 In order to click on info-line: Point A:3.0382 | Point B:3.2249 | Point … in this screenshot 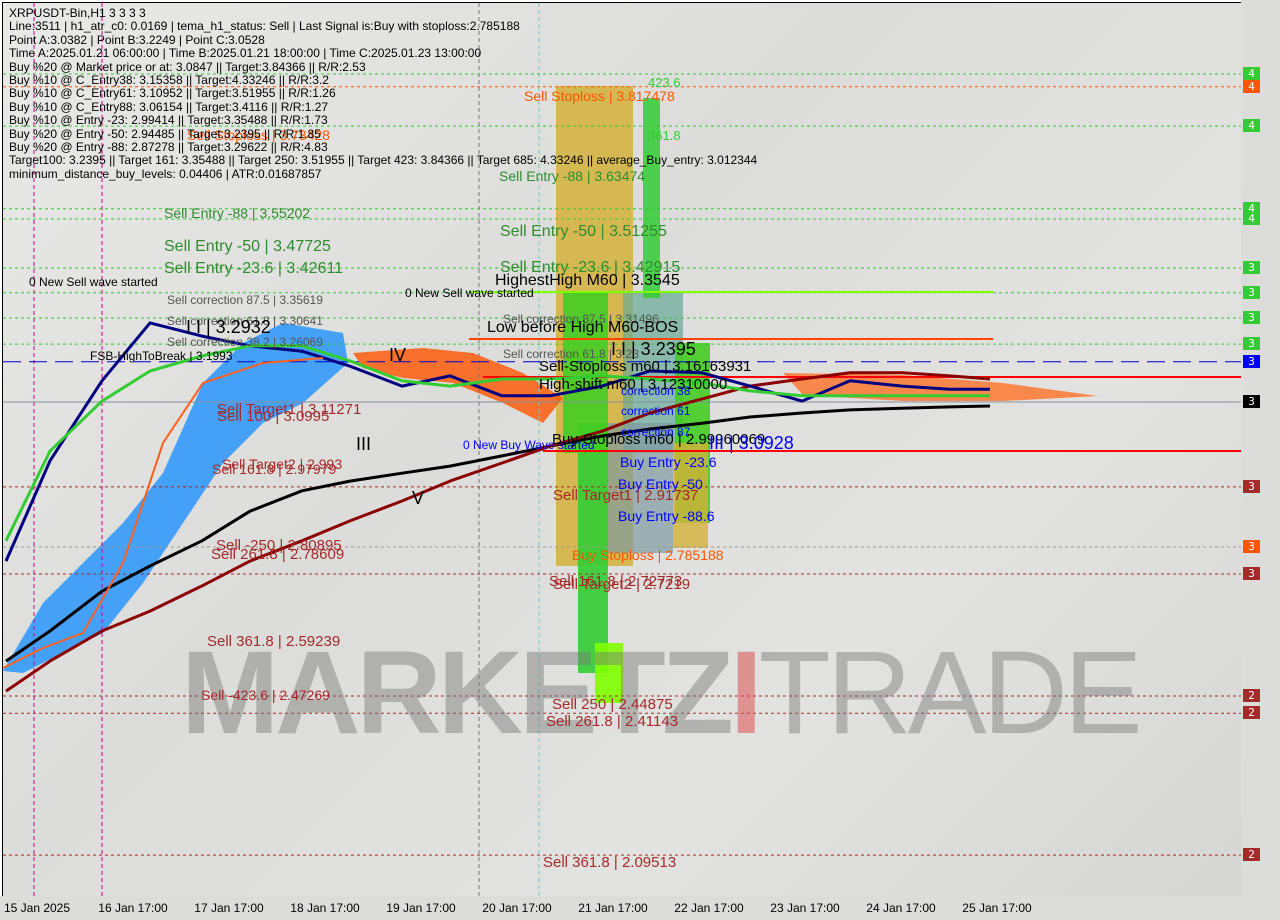, I will do `click(137, 39)`.